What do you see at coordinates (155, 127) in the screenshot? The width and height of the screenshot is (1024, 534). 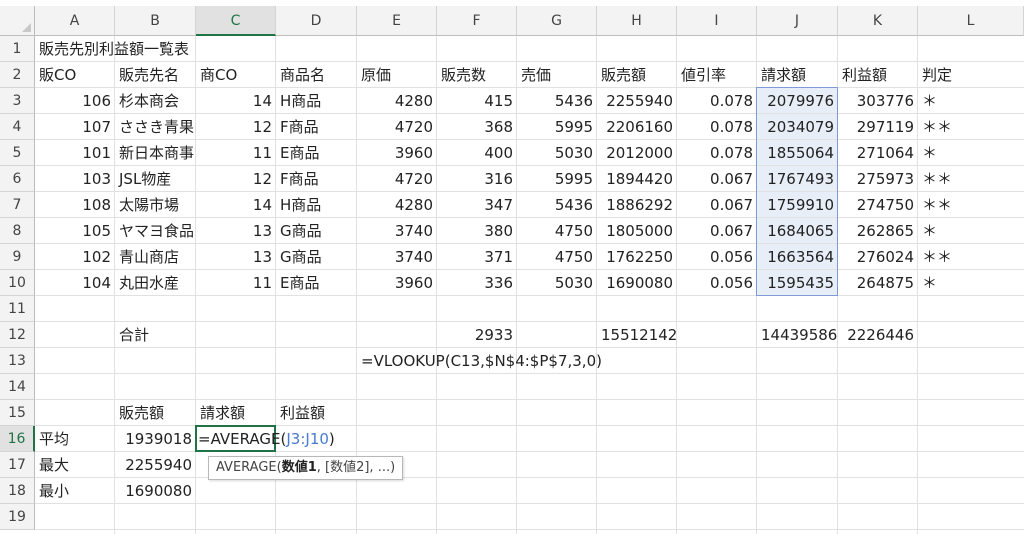 I see `table-cell: ささき青果` at bounding box center [155, 127].